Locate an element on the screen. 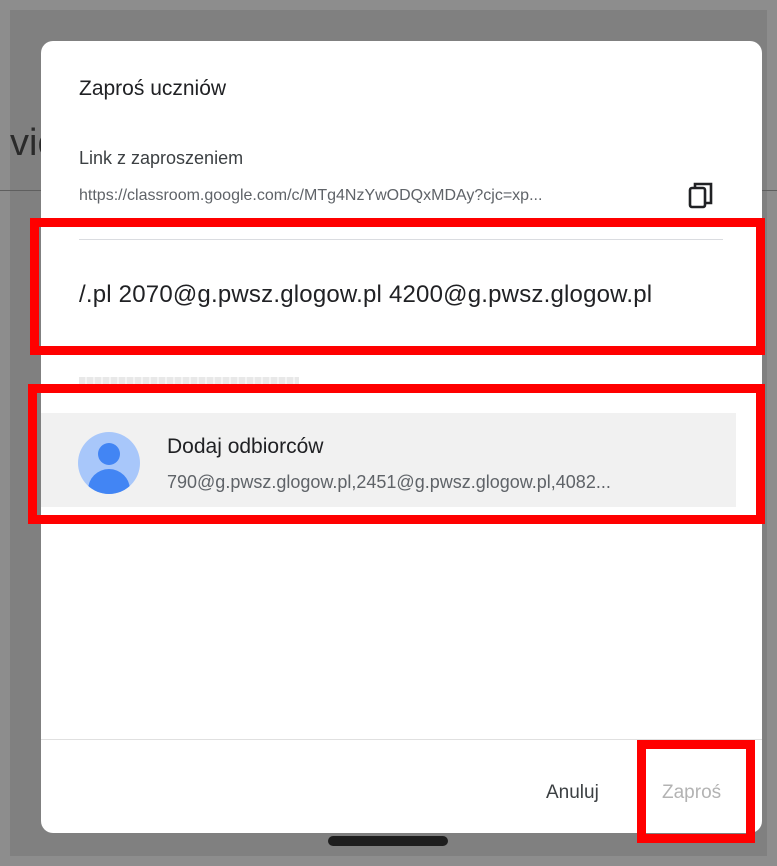 This screenshot has height=866, width=777. copy-icon is located at coordinates (701, 196).